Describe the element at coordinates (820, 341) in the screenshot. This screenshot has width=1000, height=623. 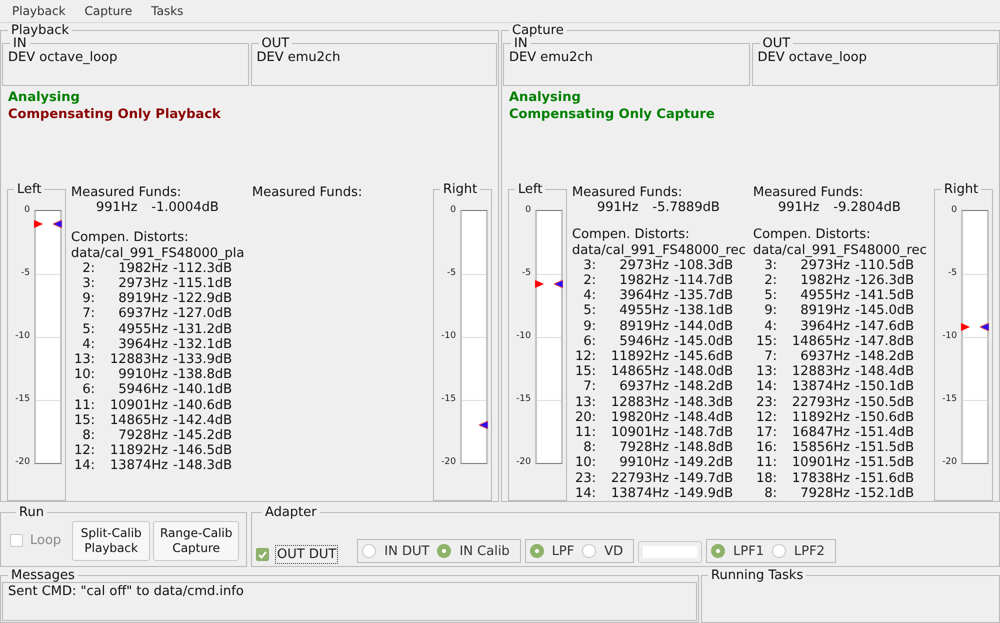
I see `frequency-value: 14865Hz` at that location.